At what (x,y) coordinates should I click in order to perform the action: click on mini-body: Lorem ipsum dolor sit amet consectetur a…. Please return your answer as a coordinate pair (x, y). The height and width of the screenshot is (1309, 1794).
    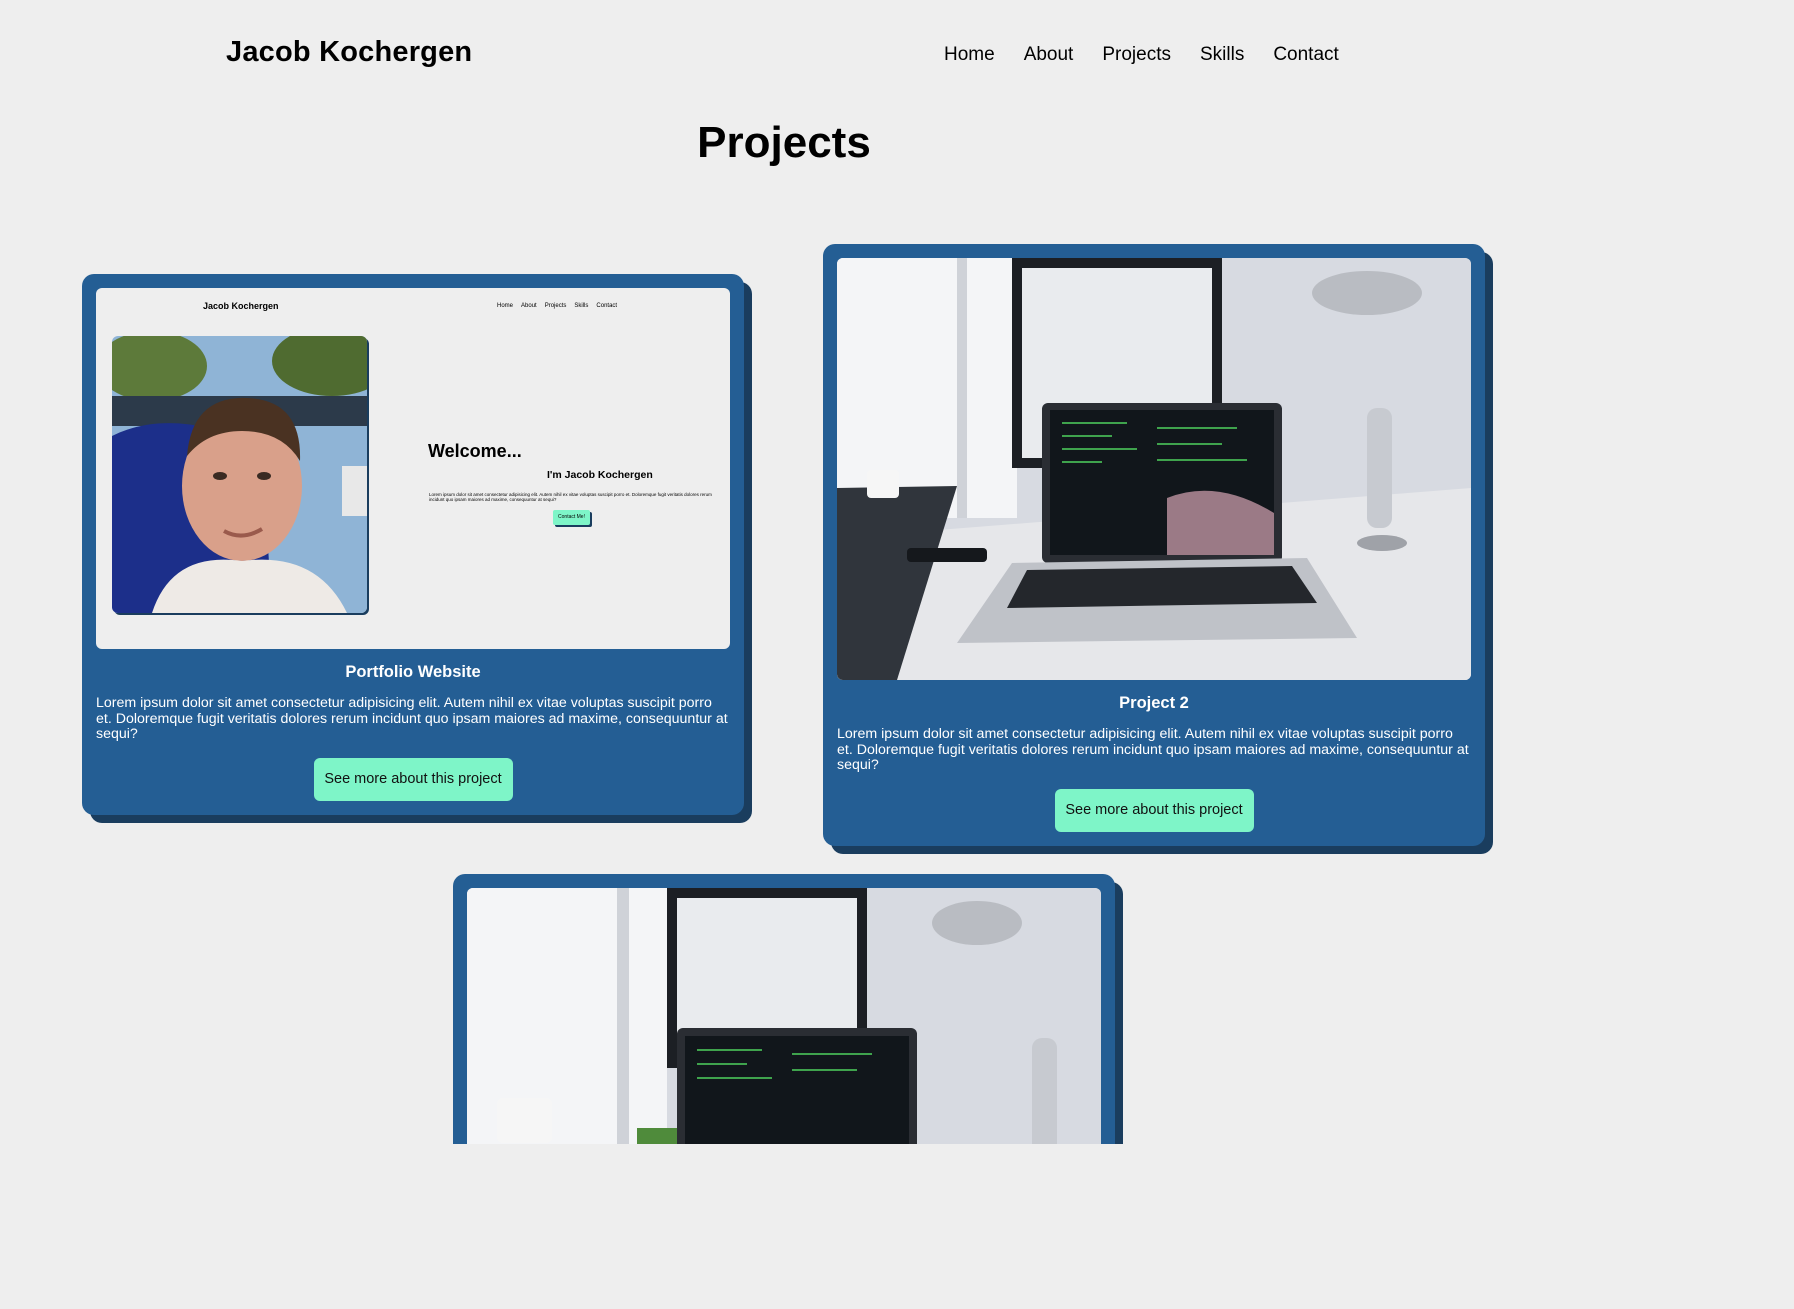
    Looking at the image, I should click on (570, 497).